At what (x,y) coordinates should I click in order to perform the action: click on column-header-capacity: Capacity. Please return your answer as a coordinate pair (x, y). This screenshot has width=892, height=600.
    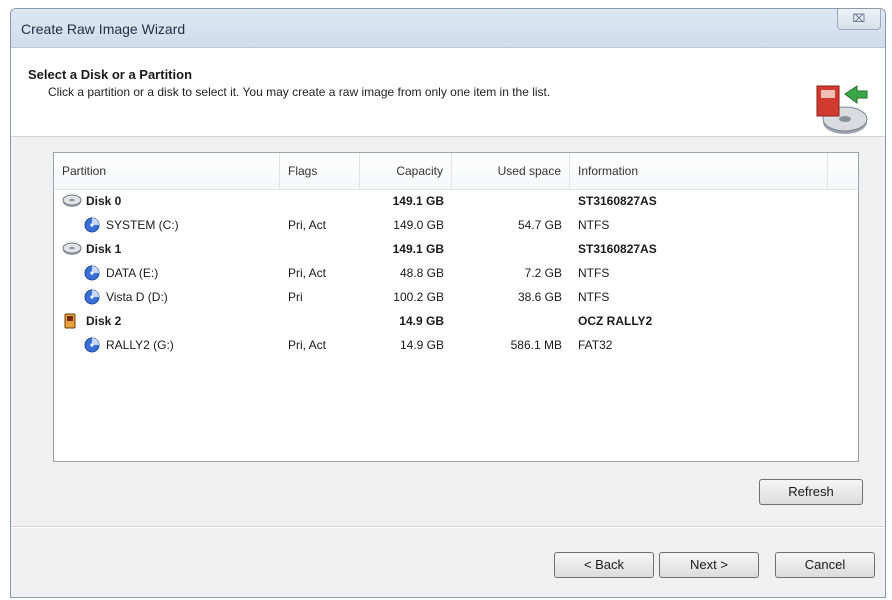
    Looking at the image, I should click on (406, 171).